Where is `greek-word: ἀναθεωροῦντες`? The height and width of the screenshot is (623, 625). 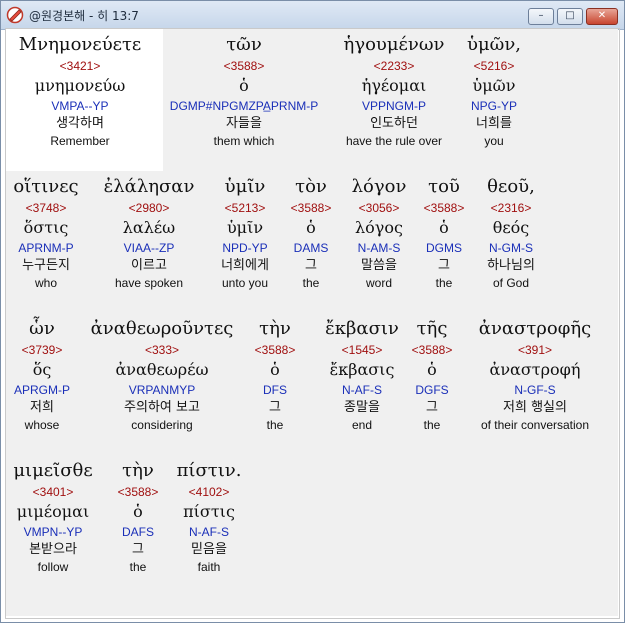 greek-word: ἀναθεωροῦντες is located at coordinates (162, 328).